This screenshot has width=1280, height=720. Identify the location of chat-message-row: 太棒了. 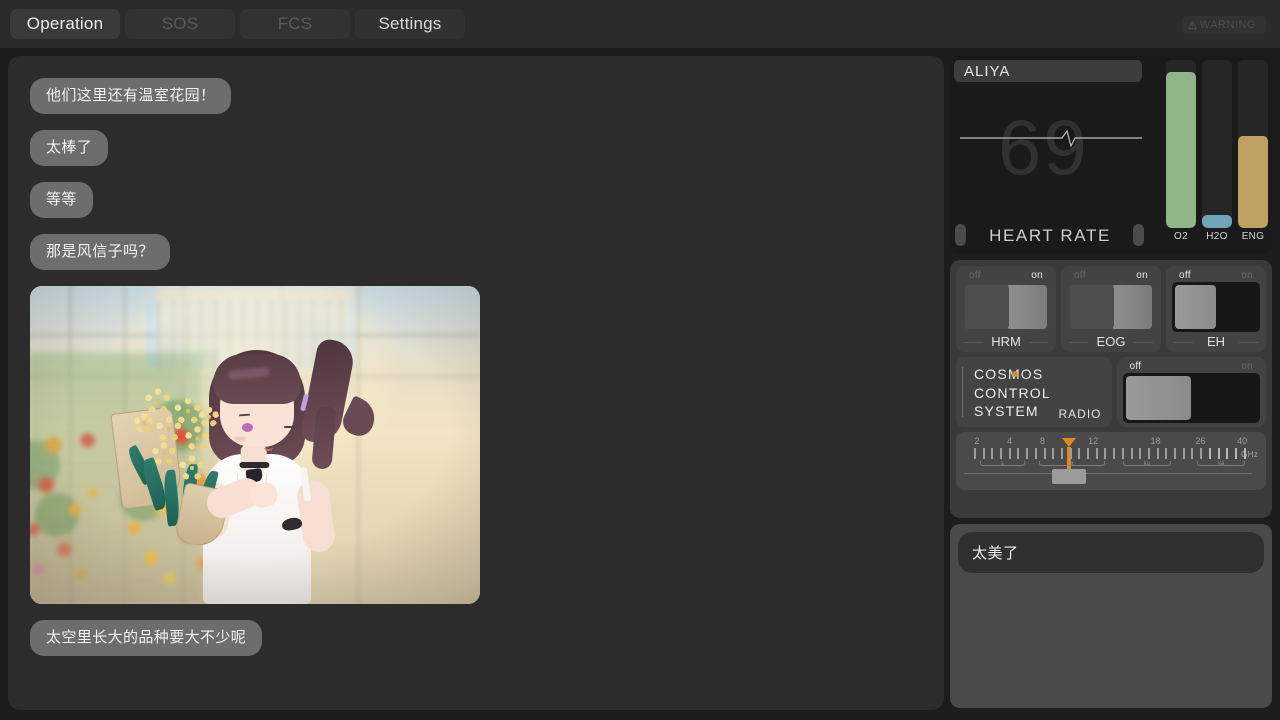
(476, 156).